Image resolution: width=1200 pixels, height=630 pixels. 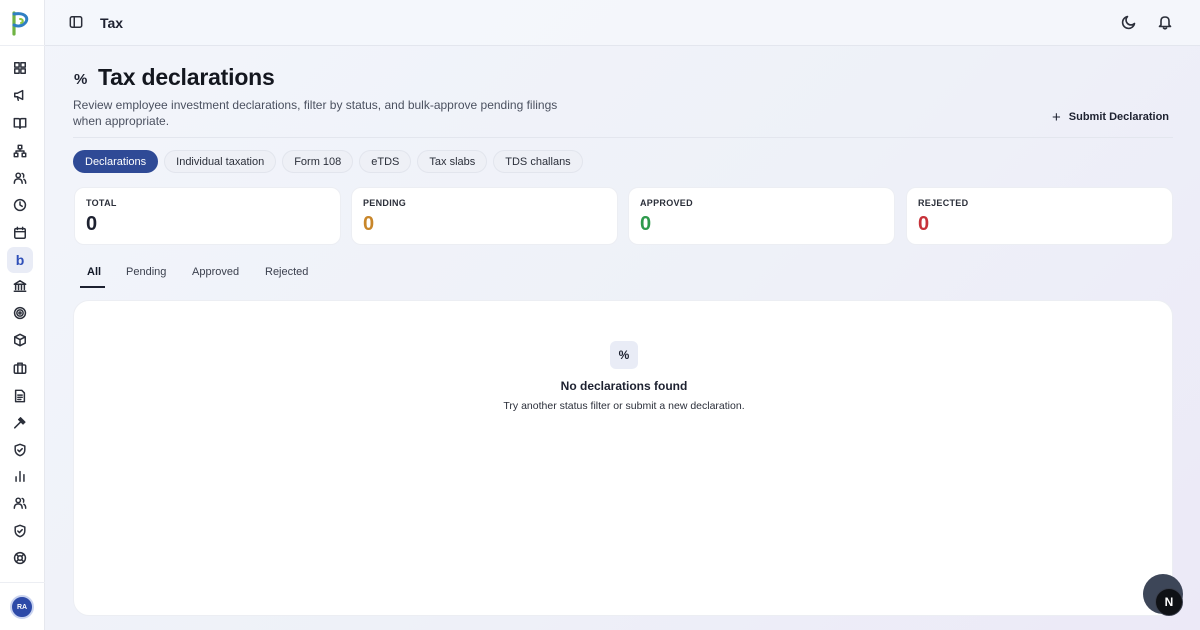 What do you see at coordinates (94, 272) in the screenshot?
I see `filter-tab-all: All` at bounding box center [94, 272].